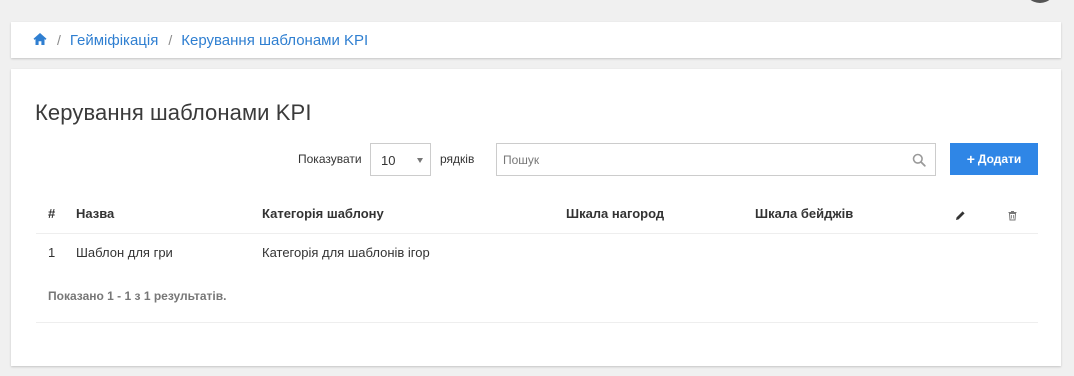 The image size is (1074, 376). What do you see at coordinates (697, 159) in the screenshot?
I see `search-input` at bounding box center [697, 159].